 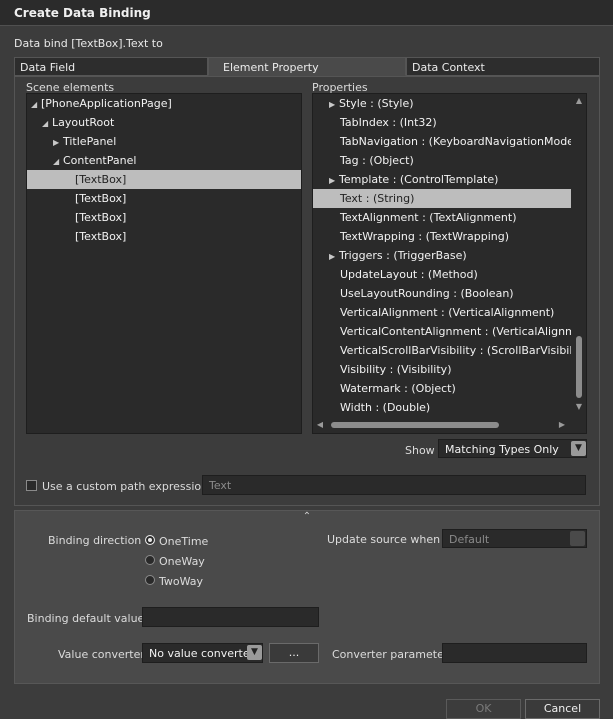 I want to click on tree-item-phoneapplicationpage: ◢ [PhoneApplicationPage], so click(x=164, y=103).